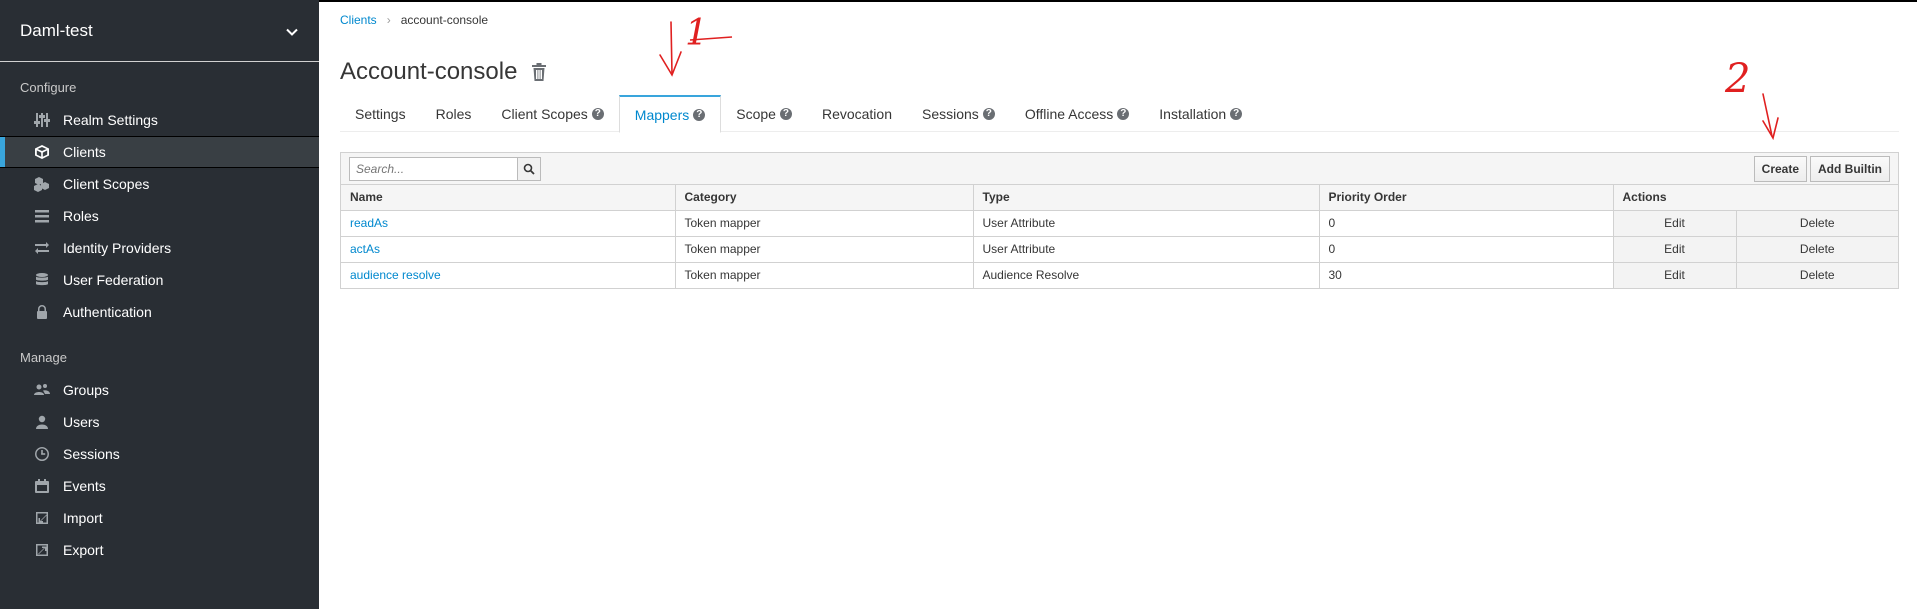 This screenshot has height=609, width=1917. I want to click on trash-icon, so click(539, 72).